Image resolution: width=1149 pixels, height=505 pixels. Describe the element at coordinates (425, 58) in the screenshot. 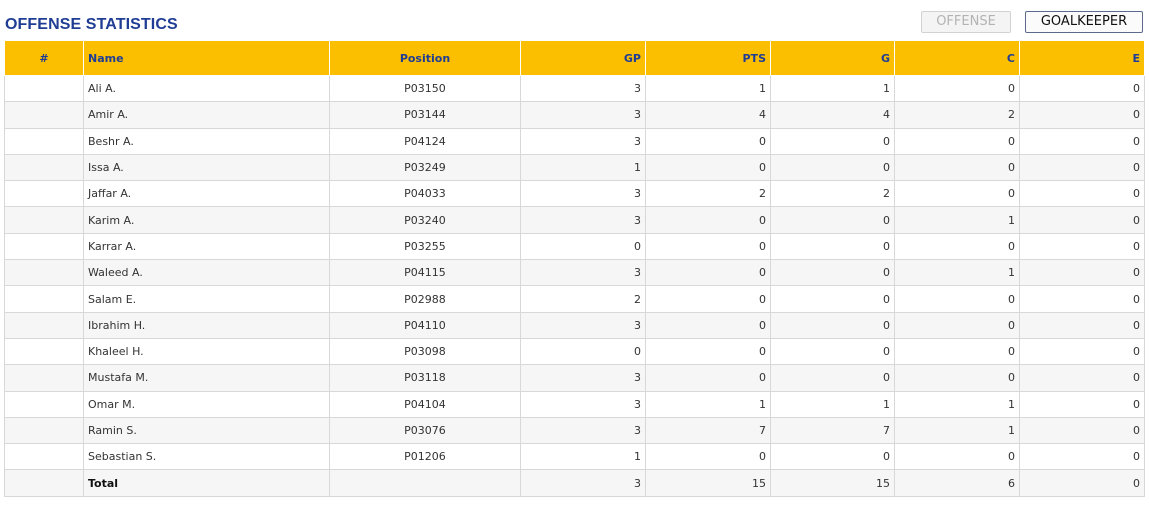

I see `column-header-position: Position` at that location.